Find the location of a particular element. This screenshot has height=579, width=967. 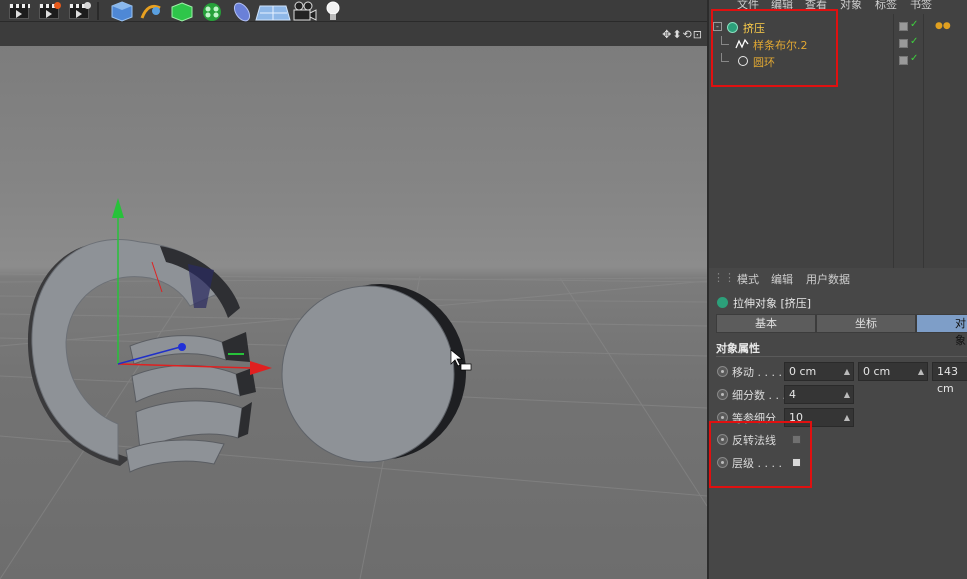

toolbar-separator is located at coordinates (98, 11).